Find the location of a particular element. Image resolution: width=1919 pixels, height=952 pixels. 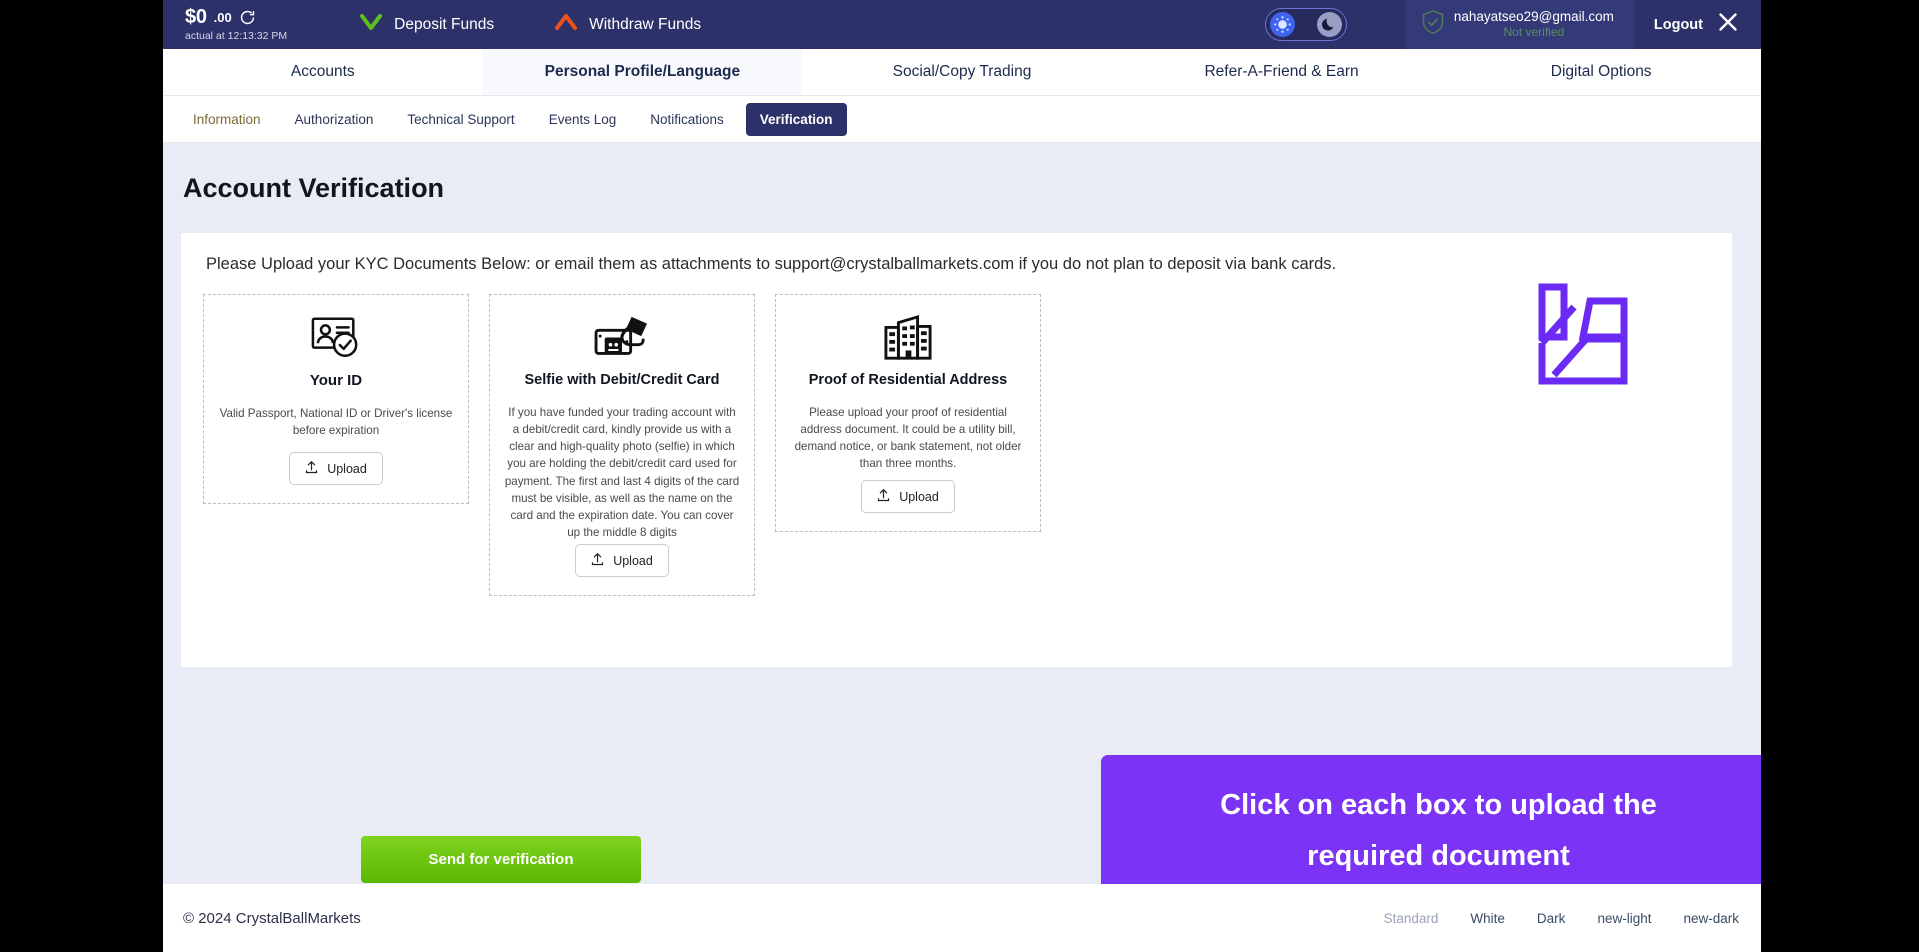

mainnav-item-digital-options: Digital Options is located at coordinates (1601, 72).